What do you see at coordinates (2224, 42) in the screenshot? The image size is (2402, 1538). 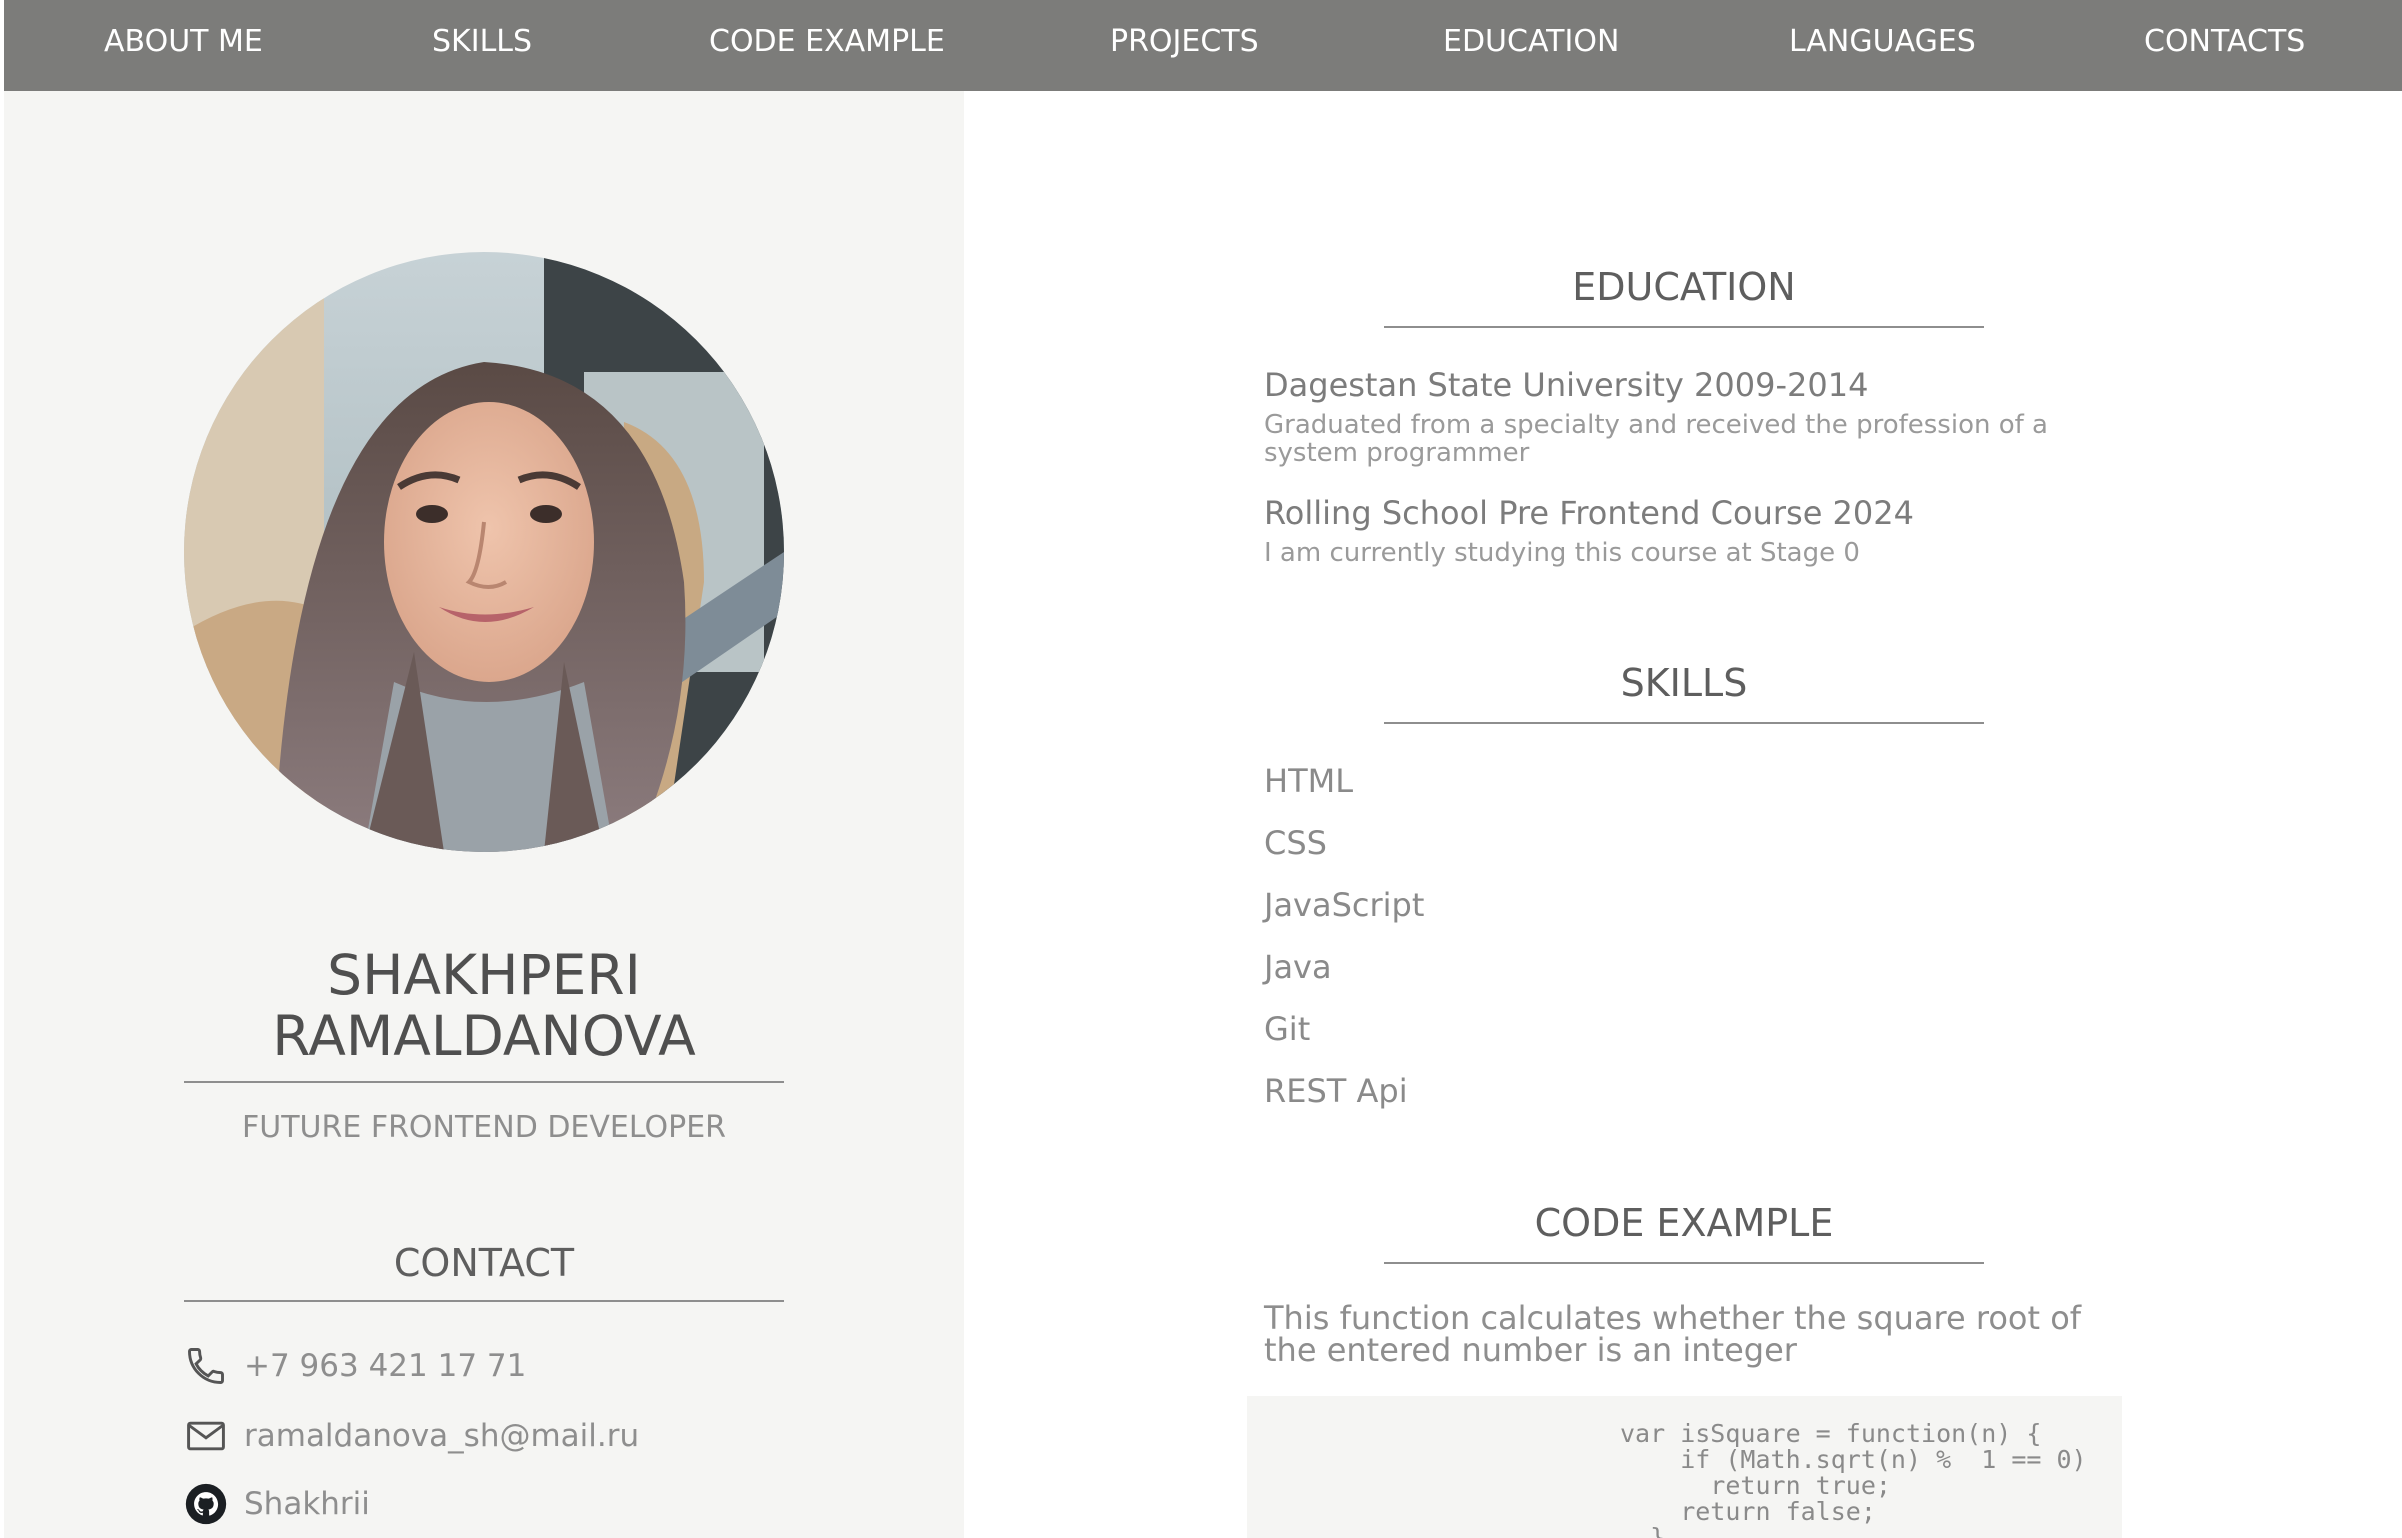 I see `nav-item-contacts: CONTACTS` at bounding box center [2224, 42].